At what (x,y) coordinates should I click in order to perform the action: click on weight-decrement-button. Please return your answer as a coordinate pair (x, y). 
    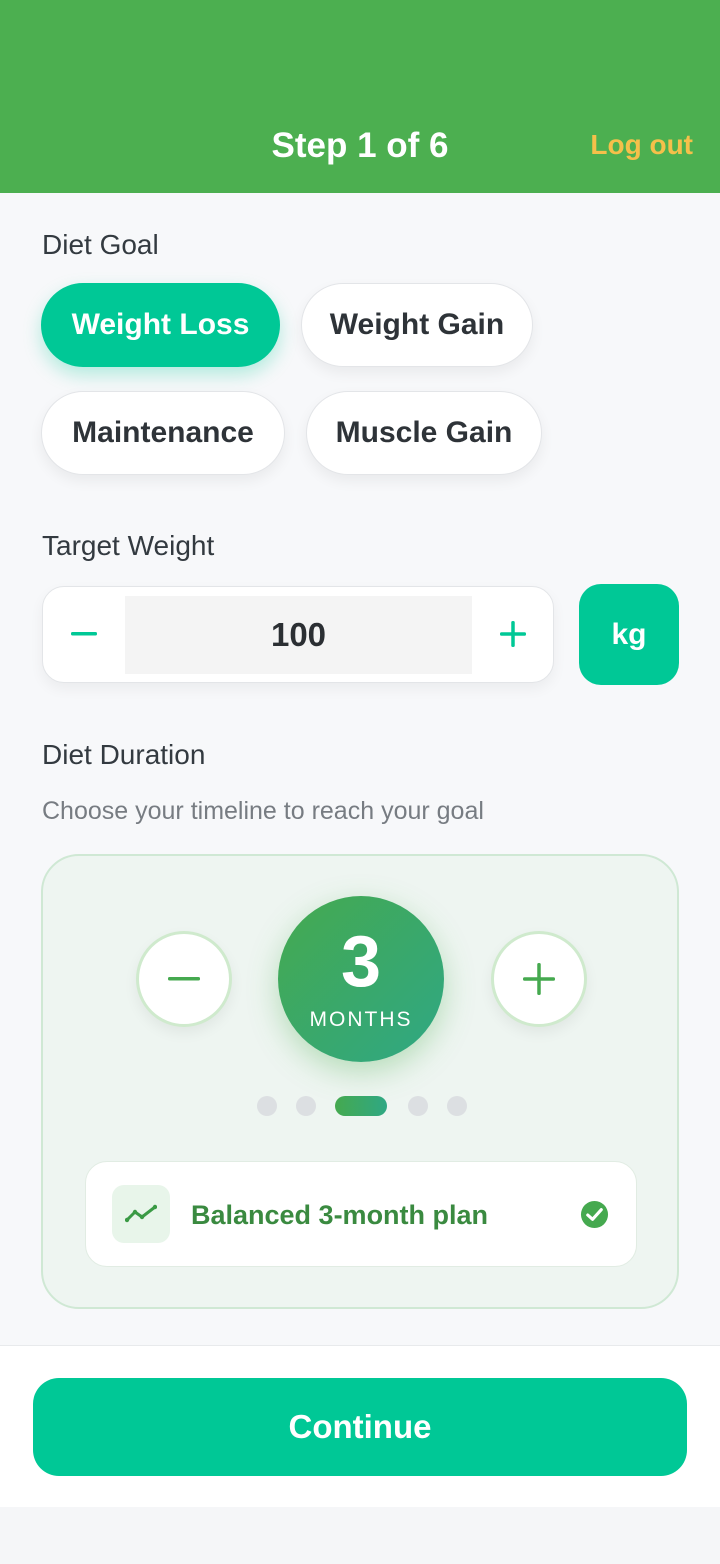
    Looking at the image, I should click on (84, 634).